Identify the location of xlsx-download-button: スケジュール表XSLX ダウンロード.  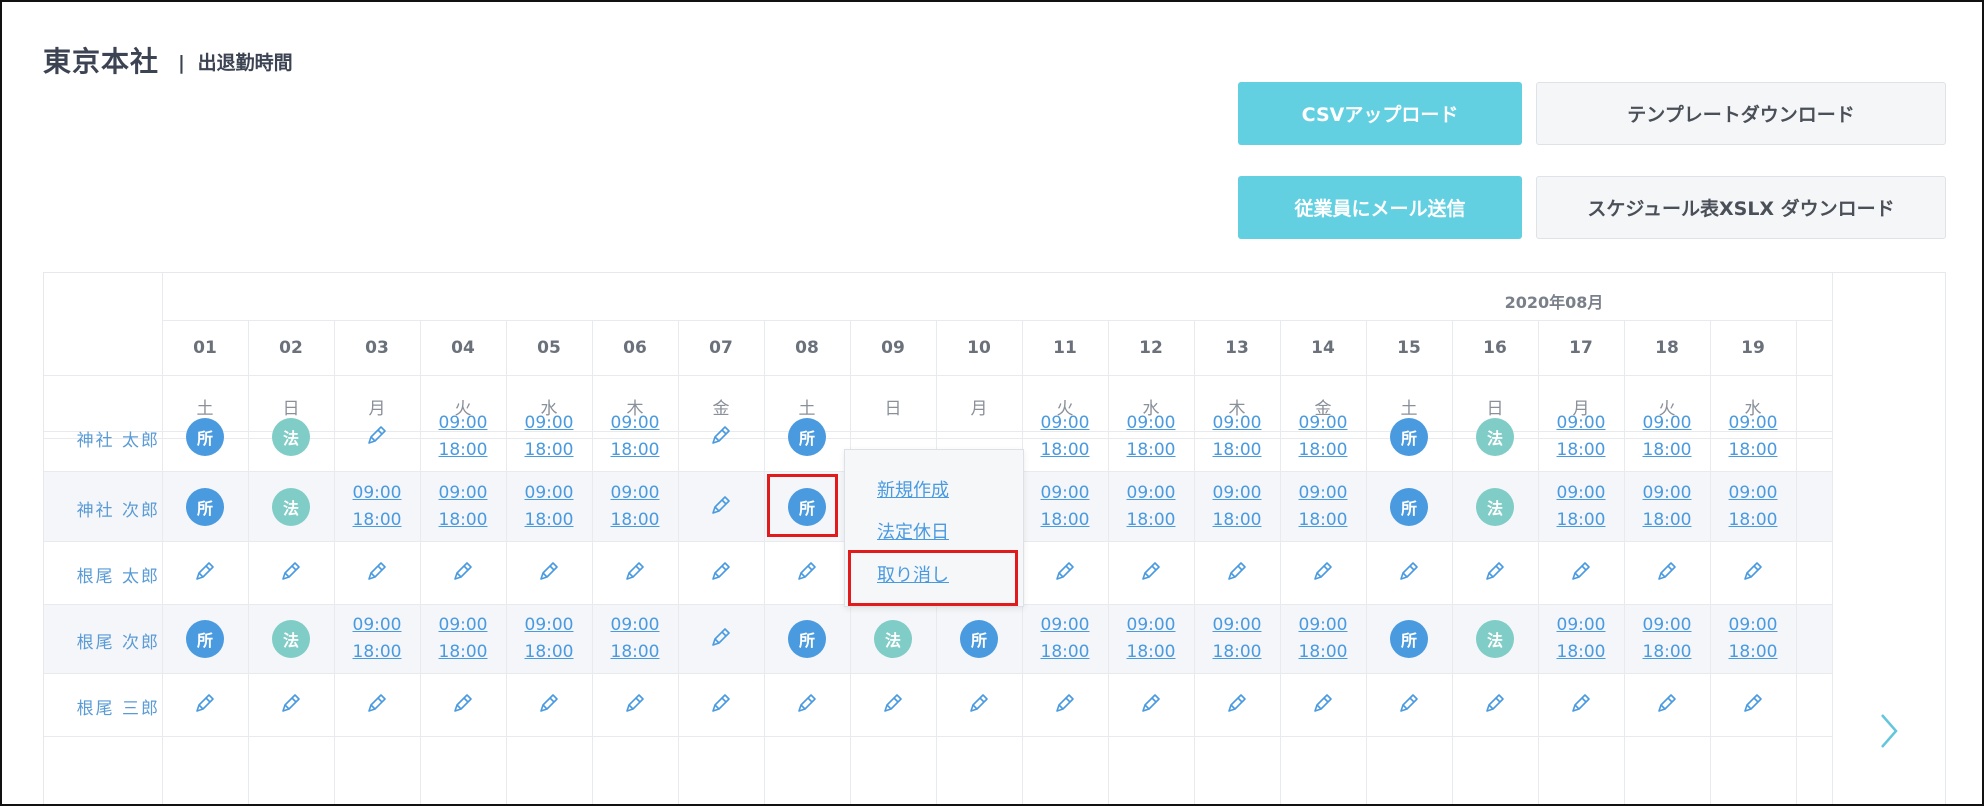
(1741, 207).